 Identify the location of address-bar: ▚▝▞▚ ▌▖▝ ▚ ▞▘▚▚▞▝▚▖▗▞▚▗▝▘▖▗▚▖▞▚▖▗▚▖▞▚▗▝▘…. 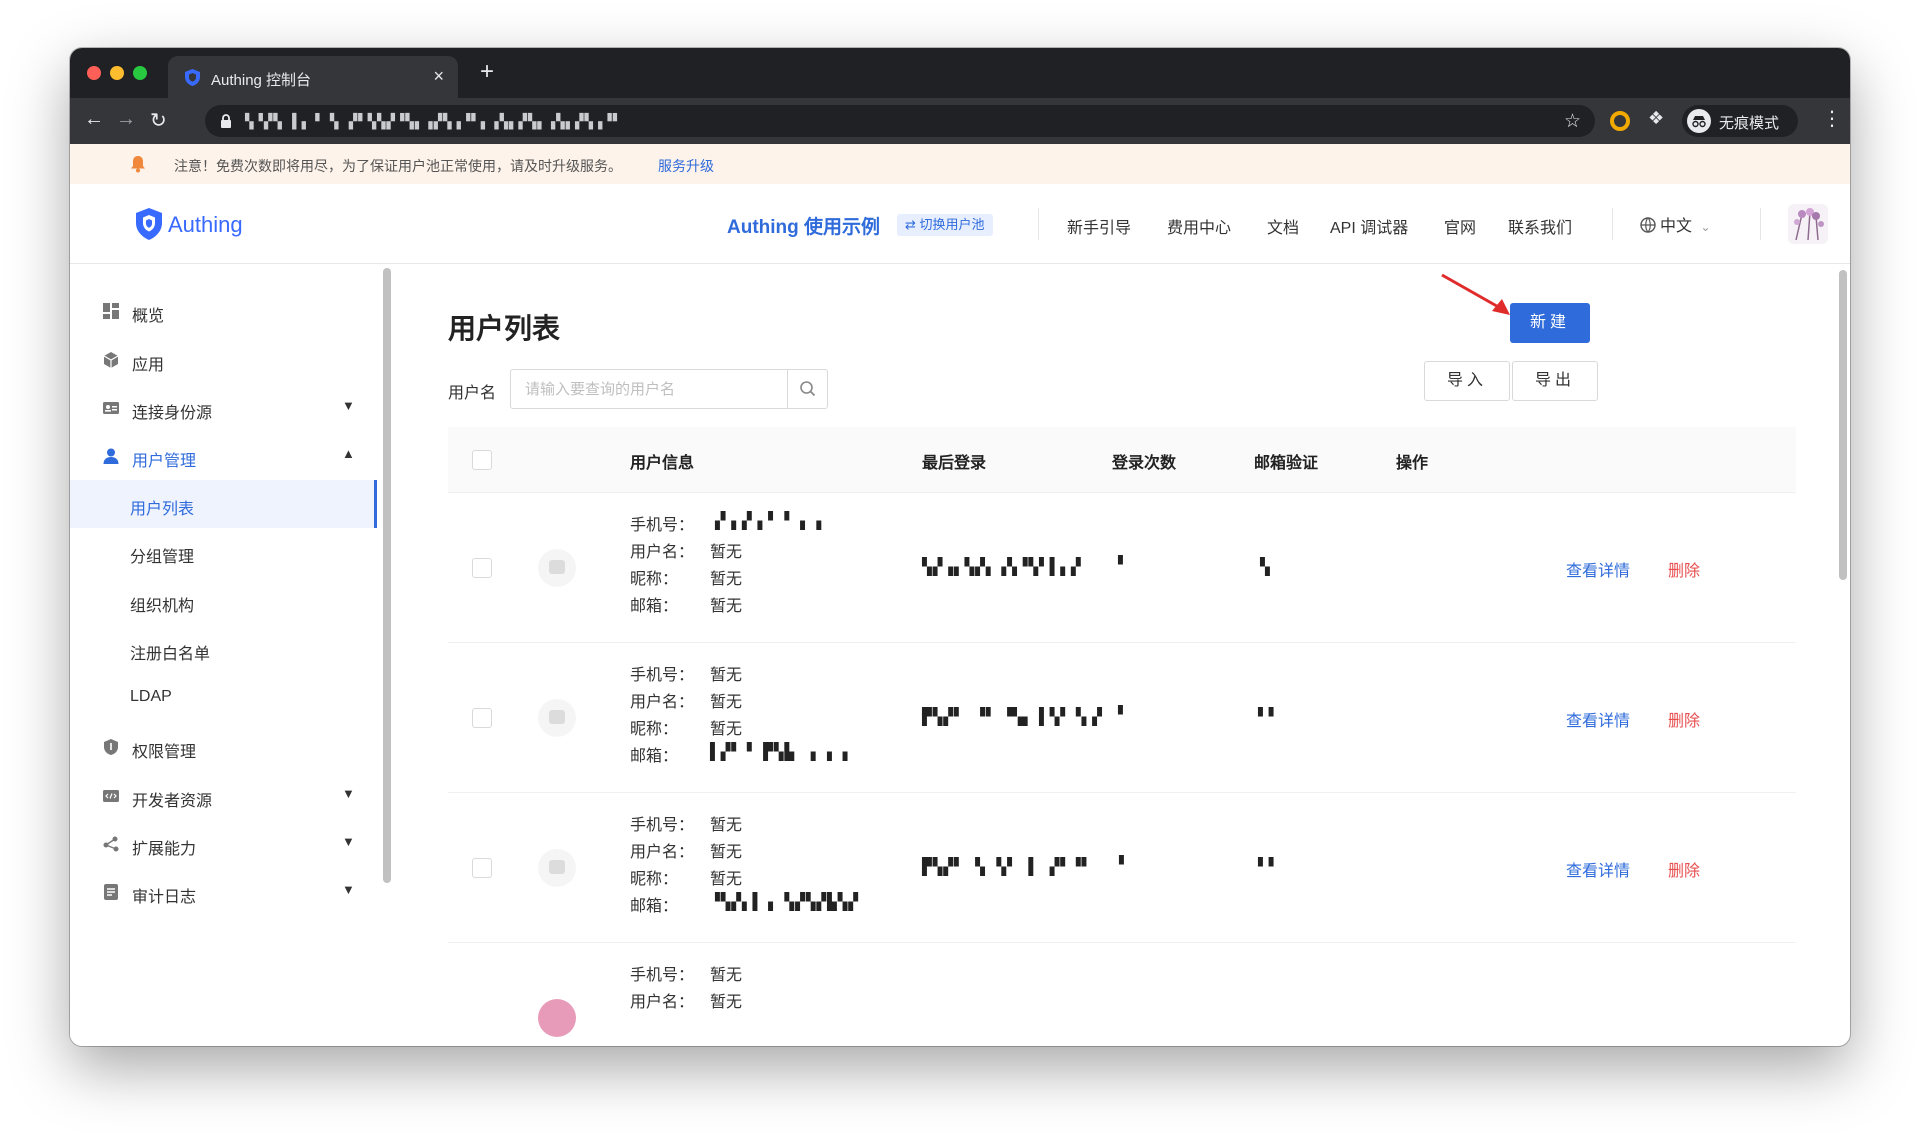
(900, 121).